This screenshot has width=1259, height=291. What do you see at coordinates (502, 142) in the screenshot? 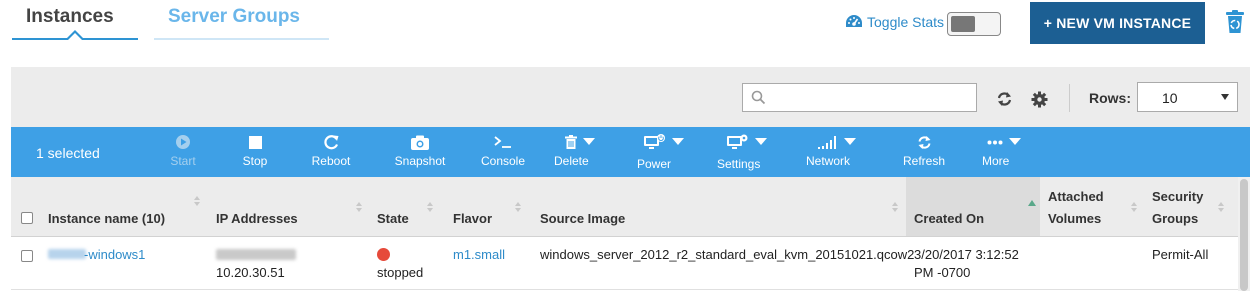
I see `terminal-icon` at bounding box center [502, 142].